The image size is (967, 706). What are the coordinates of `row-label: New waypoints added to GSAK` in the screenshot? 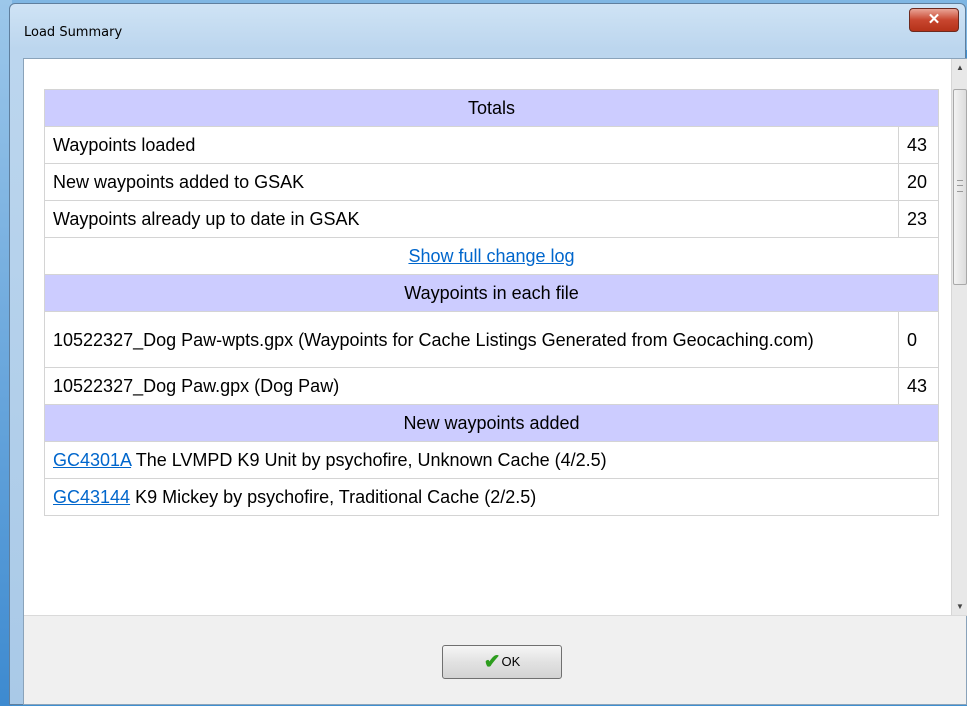 It's located at (471, 182).